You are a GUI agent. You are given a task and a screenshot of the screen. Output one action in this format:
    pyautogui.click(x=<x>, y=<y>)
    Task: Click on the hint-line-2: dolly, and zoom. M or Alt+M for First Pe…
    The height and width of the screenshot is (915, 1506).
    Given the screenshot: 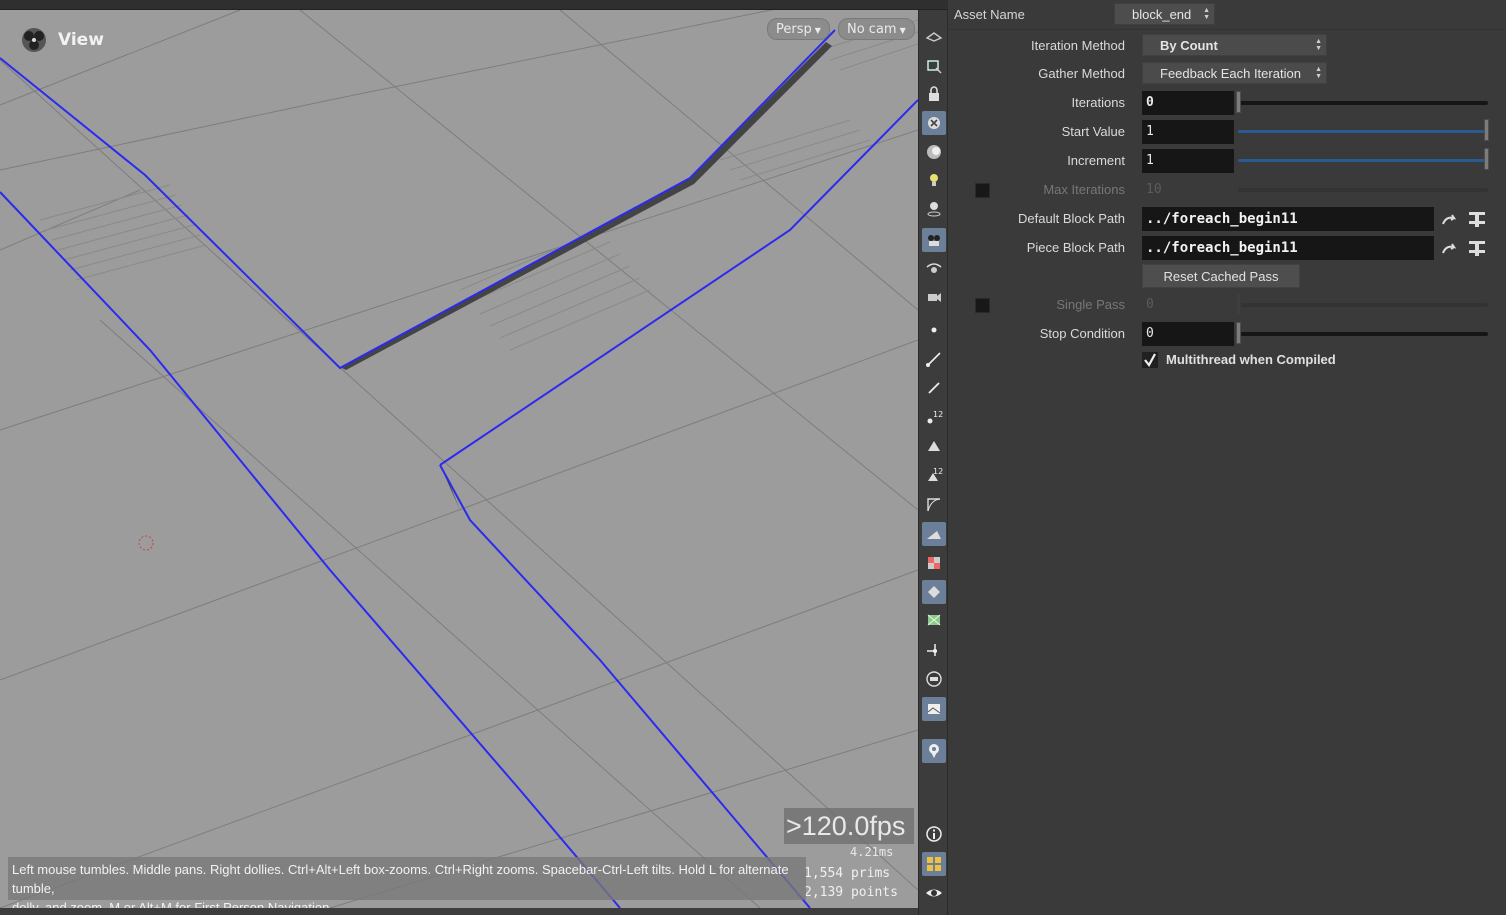 What is the action you would take?
    pyautogui.click(x=172, y=904)
    